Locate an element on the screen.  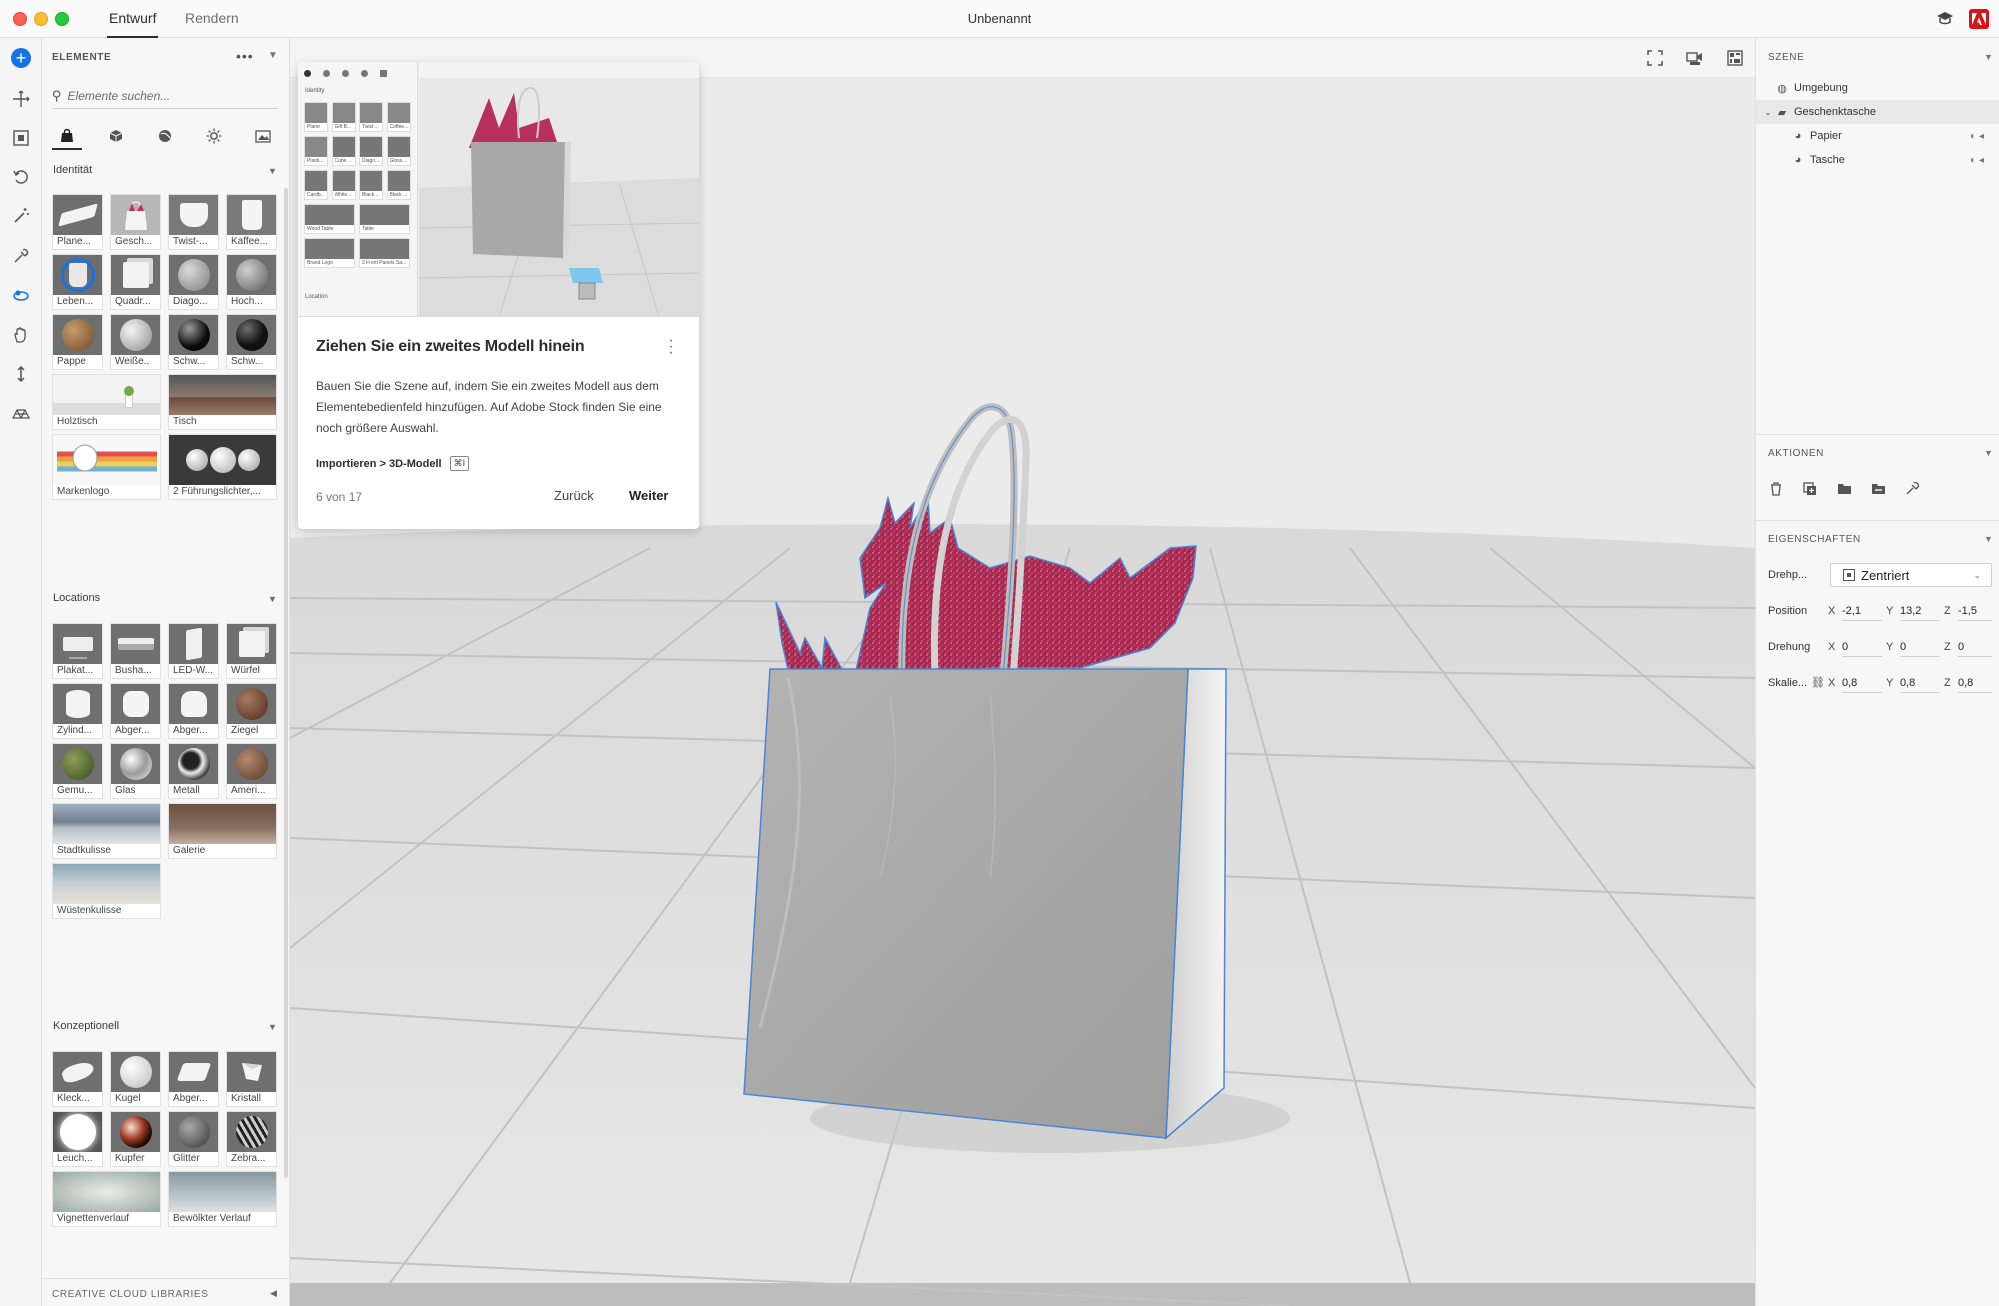
back-button: Zurück is located at coordinates (574, 495).